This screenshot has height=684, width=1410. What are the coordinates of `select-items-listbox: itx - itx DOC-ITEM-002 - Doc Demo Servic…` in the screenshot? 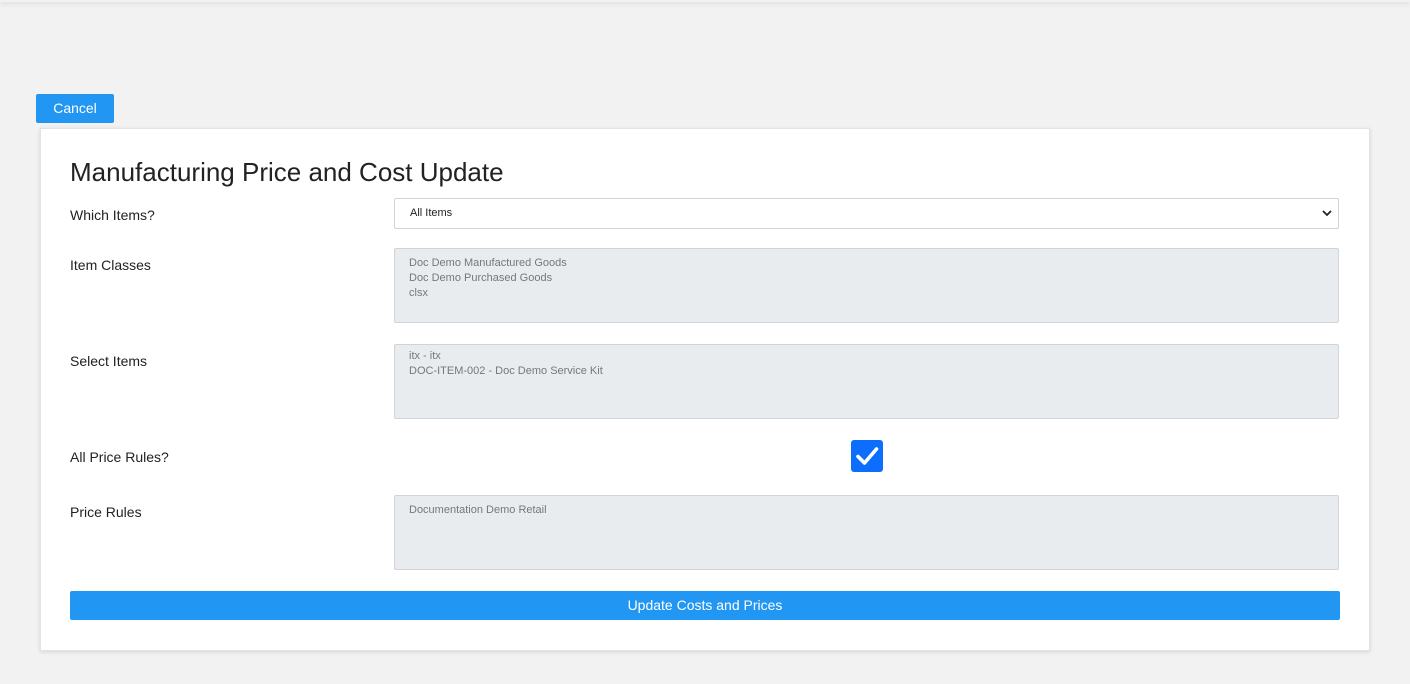 It's located at (866, 381).